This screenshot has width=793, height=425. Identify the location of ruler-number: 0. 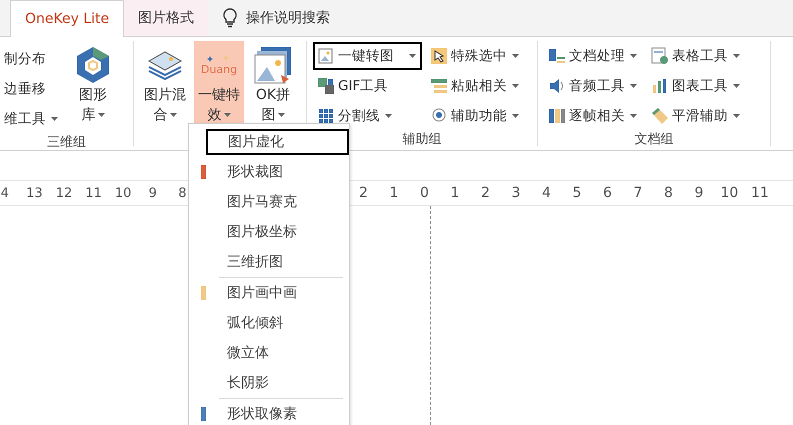
(424, 193).